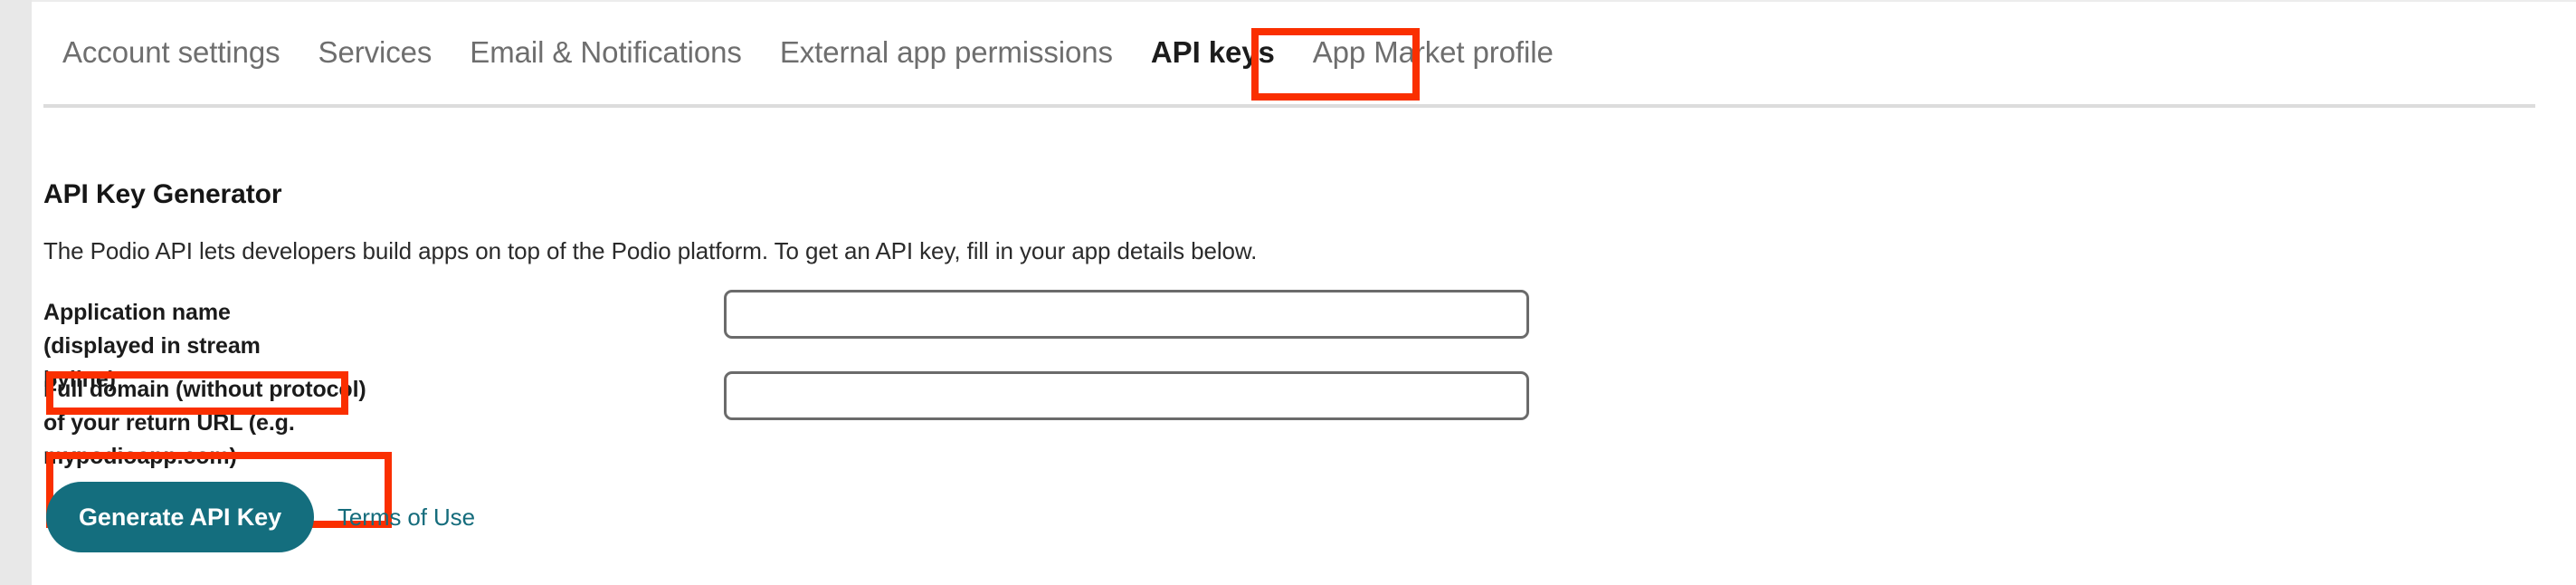  Describe the element at coordinates (171, 53) in the screenshot. I see `tab-account-settings: Account settings` at that location.